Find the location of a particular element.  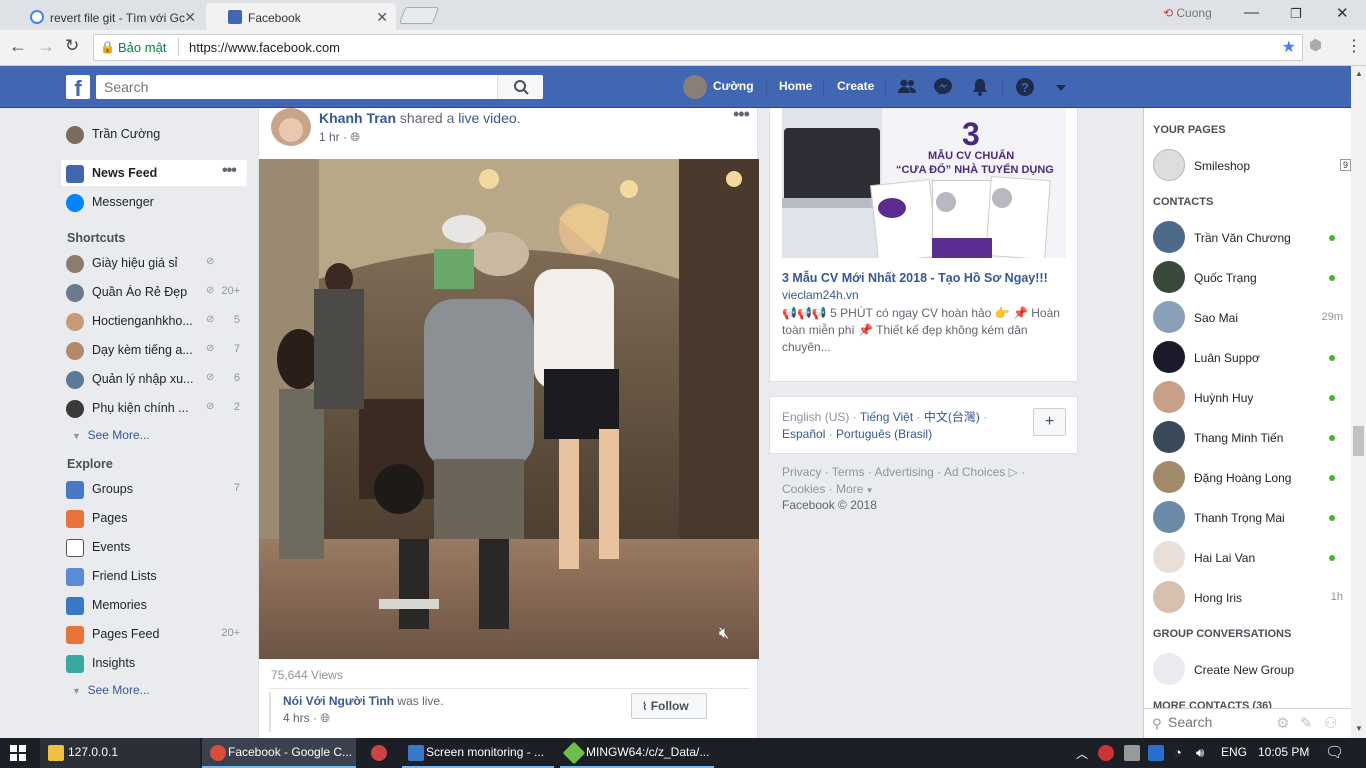

contact-item: Hai Lai Van is located at coordinates (1248, 559).